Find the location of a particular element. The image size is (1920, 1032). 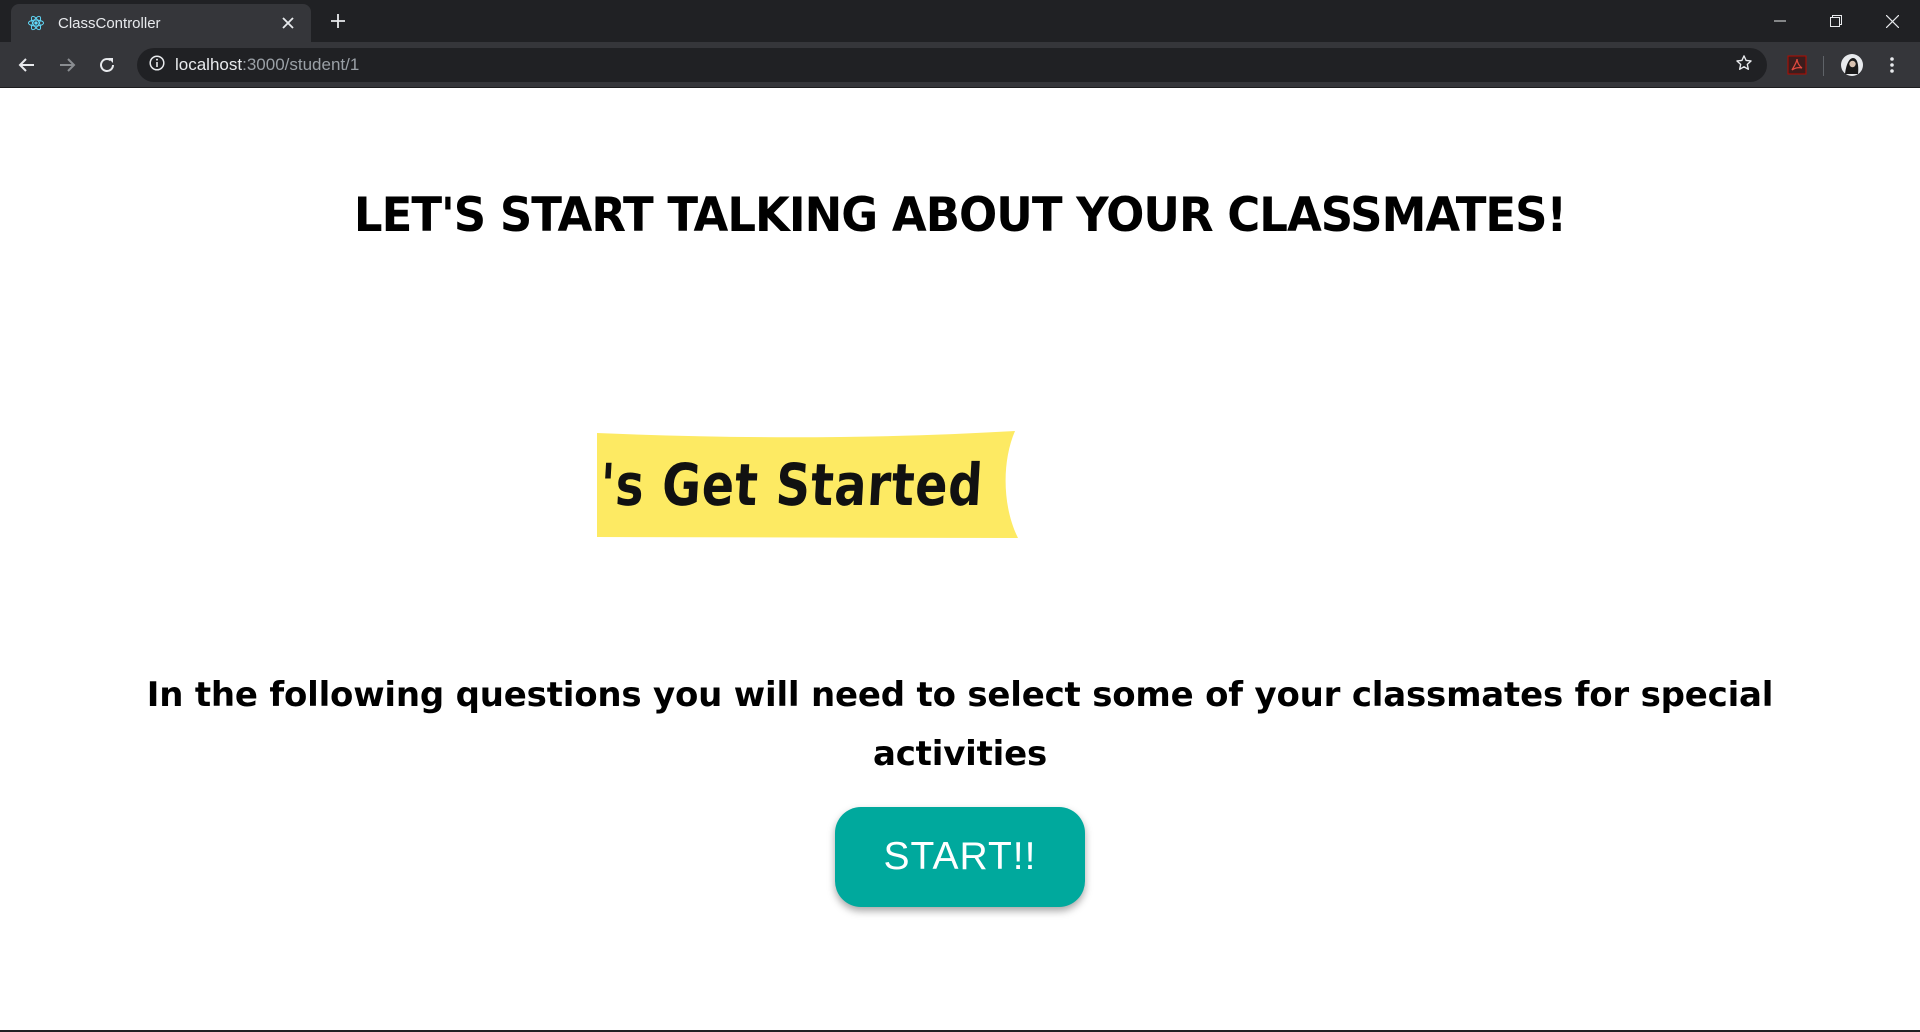

info-icon is located at coordinates (157, 65).